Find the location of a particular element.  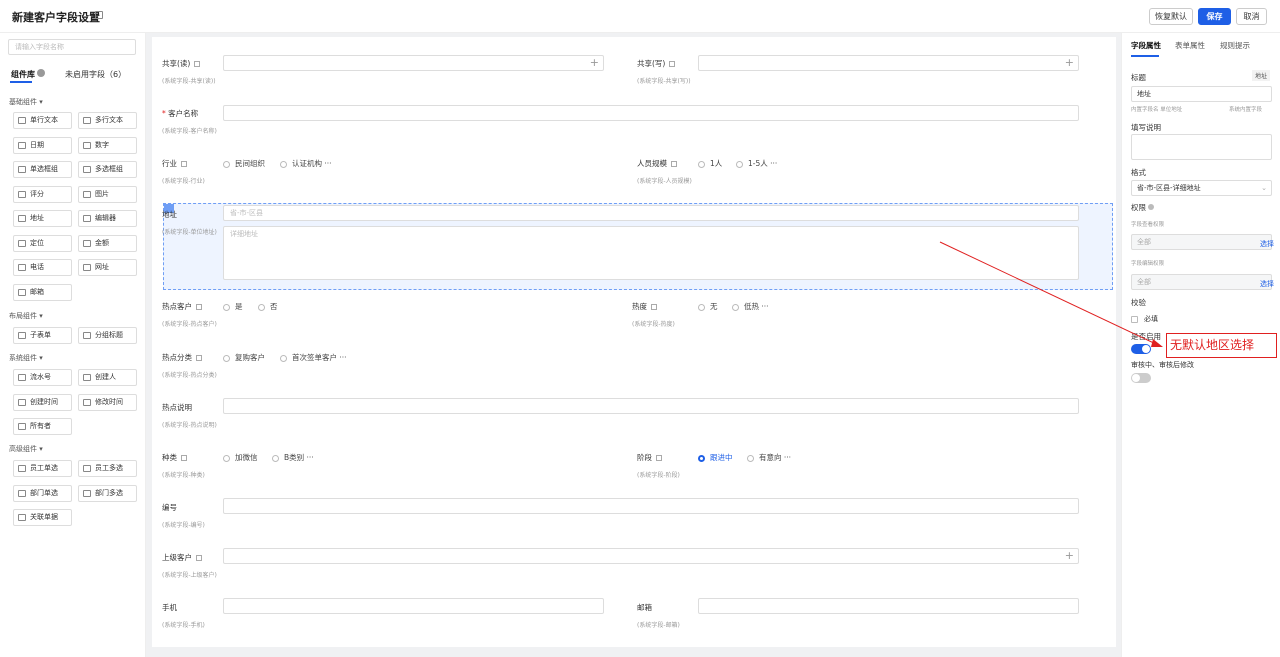

field-sub: (系统字段-热点分类) is located at coordinates (189, 375).